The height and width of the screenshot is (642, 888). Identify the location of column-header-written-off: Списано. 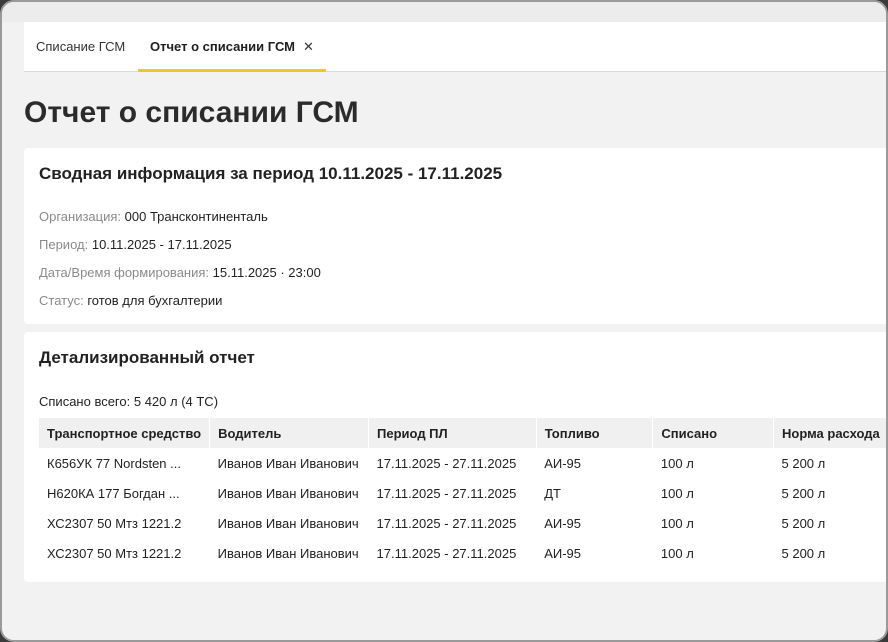
(713, 433).